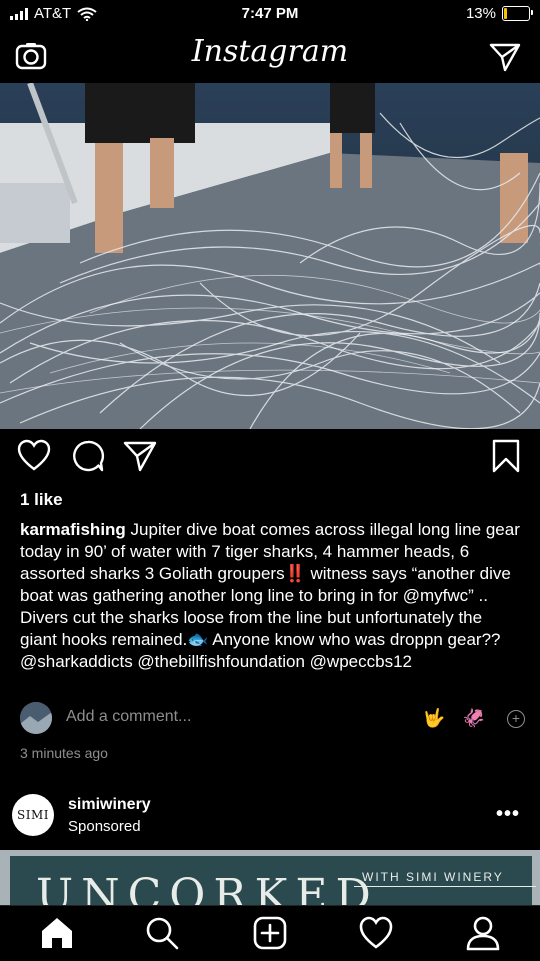  What do you see at coordinates (41, 500) in the screenshot?
I see `like-count: 1 like` at bounding box center [41, 500].